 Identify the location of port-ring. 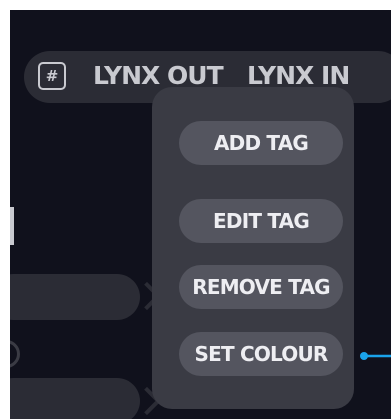
(15, 354).